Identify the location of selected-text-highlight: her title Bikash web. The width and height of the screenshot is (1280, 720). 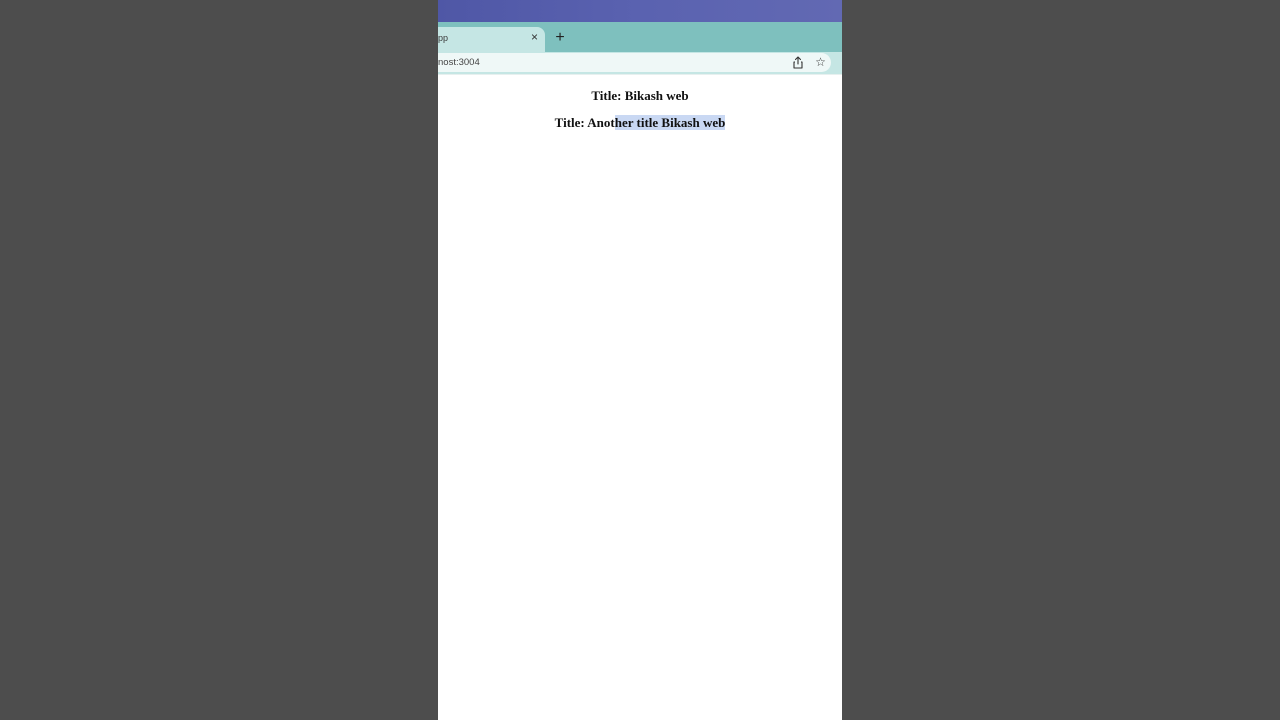
(670, 122).